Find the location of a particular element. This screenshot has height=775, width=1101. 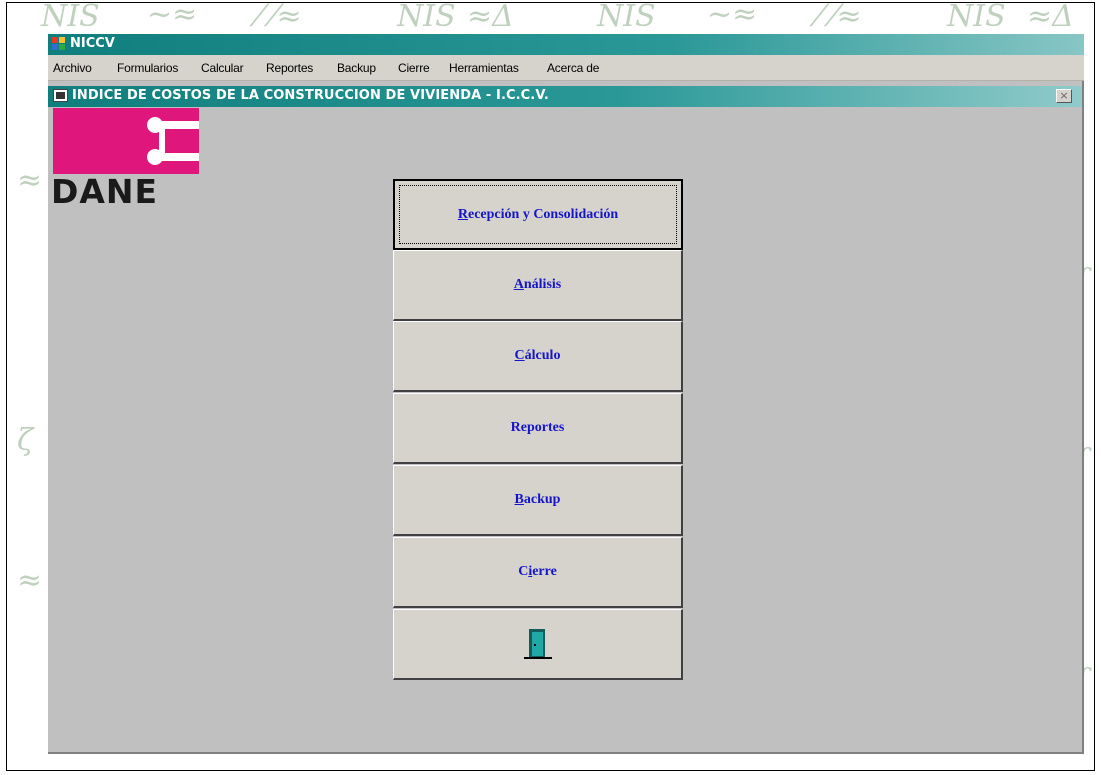

analisis-button: Análisis is located at coordinates (538, 285).